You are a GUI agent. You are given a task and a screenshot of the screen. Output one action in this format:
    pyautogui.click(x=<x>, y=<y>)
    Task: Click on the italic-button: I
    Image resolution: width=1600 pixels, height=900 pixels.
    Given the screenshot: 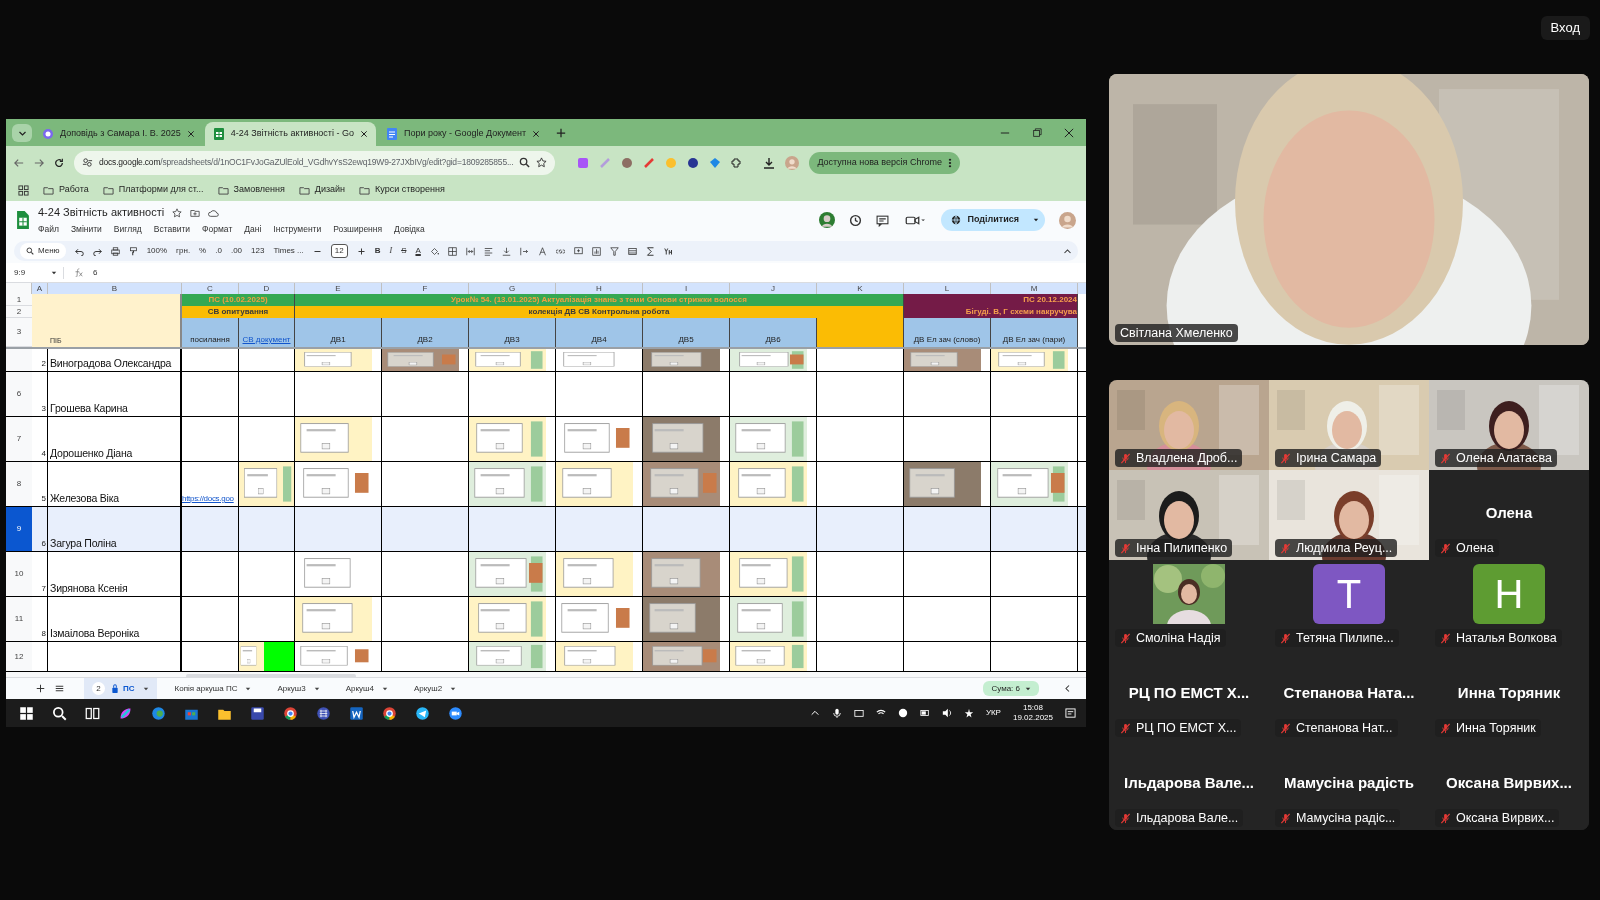 What is the action you would take?
    pyautogui.click(x=391, y=251)
    